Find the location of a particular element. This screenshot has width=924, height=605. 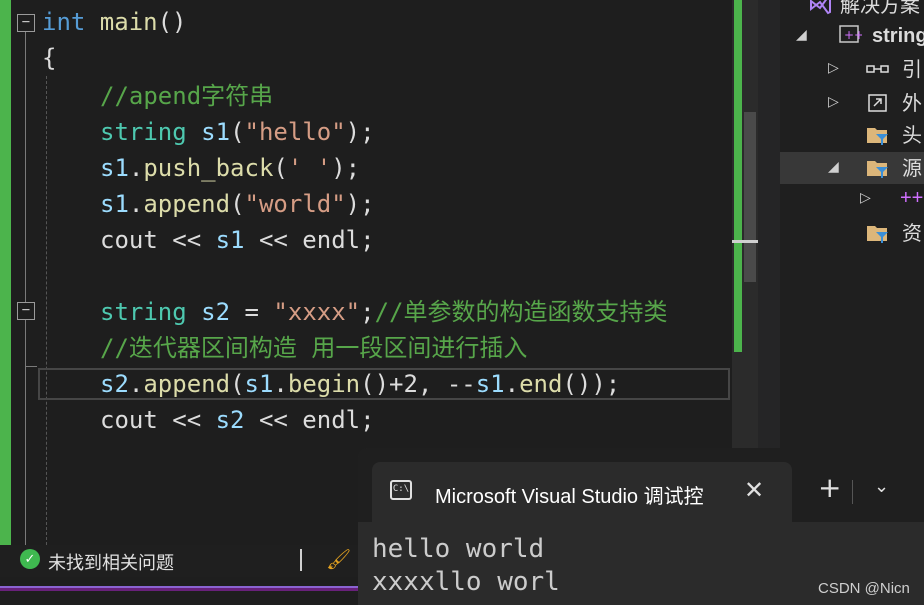

scrollbar-thumb is located at coordinates (750, 197).